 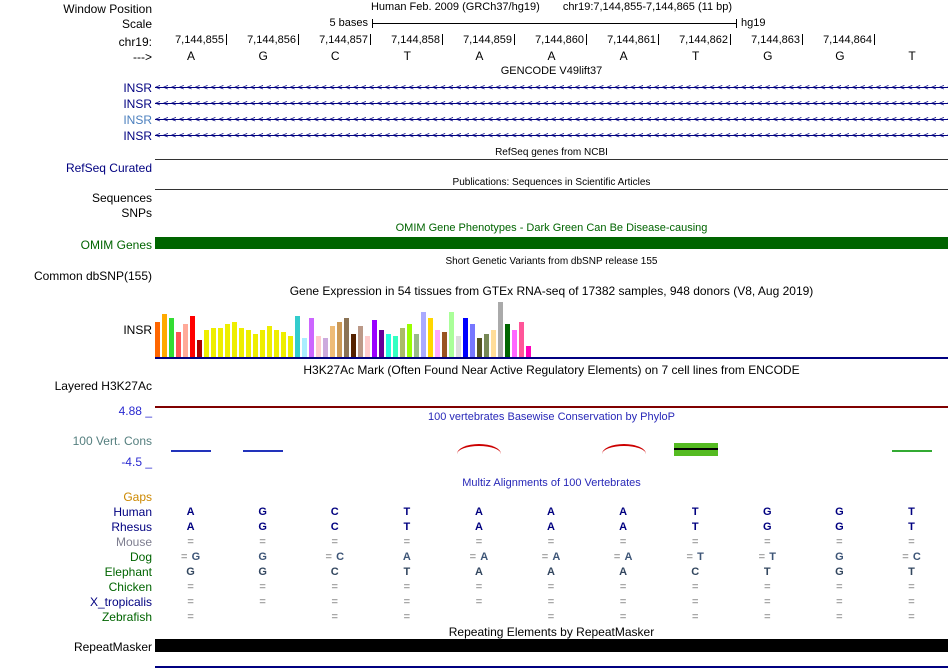 What do you see at coordinates (551, 632) in the screenshot?
I see `repeatmasker-title: Repeating Elements by RepeatMasker` at bounding box center [551, 632].